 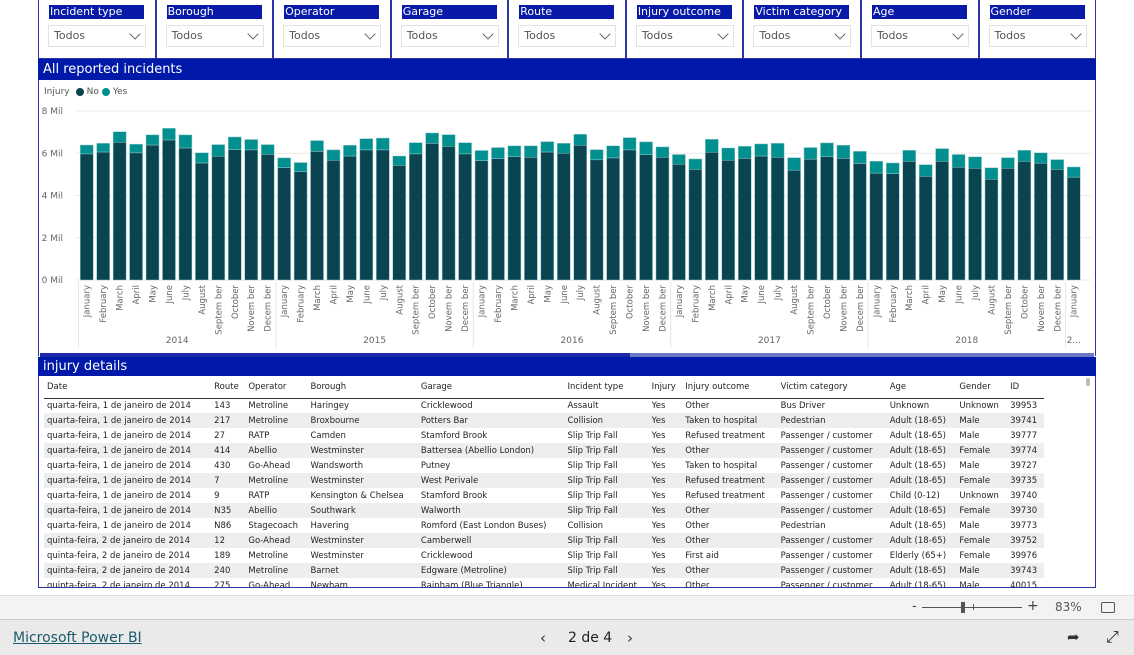 What do you see at coordinates (1112, 637) in the screenshot?
I see `fullscreen-icon: ⤢` at bounding box center [1112, 637].